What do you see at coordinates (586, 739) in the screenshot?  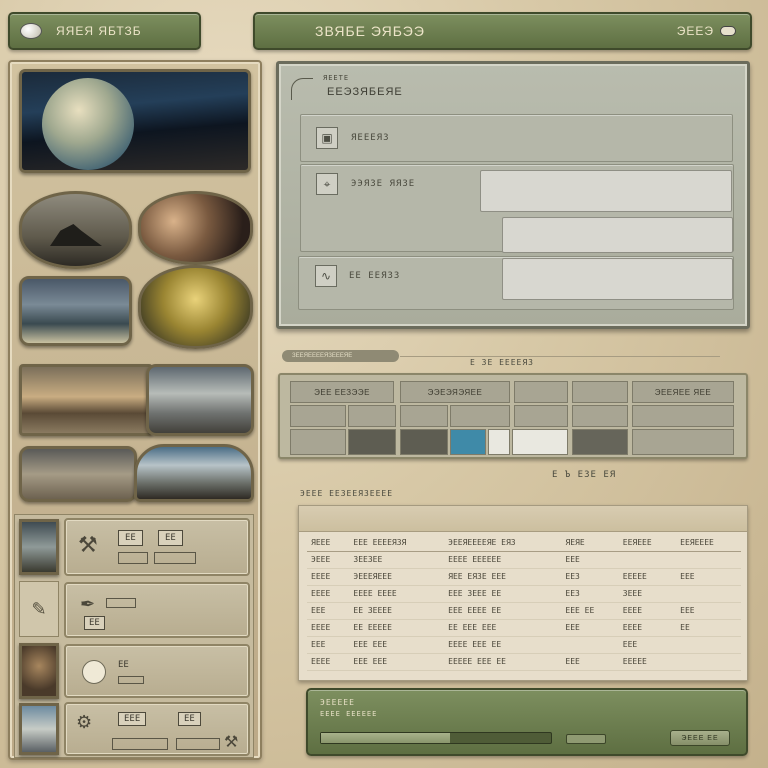 I see `footer-slider` at bounding box center [586, 739].